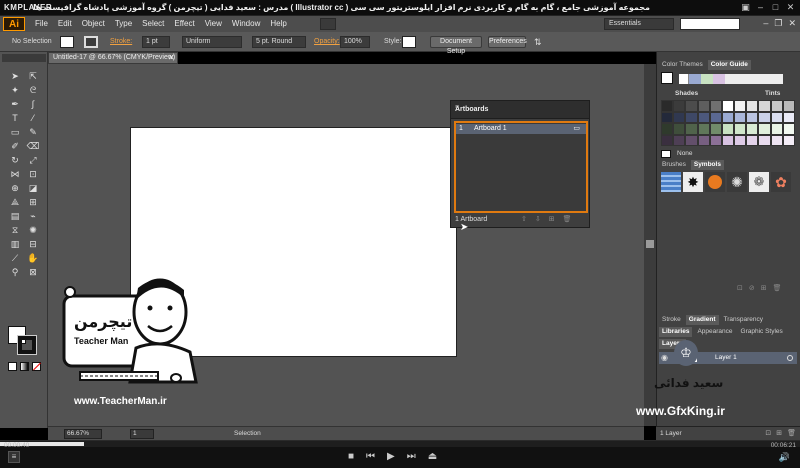 Image resolution: width=800 pixels, height=468 pixels. What do you see at coordinates (409, 42) in the screenshot?
I see `graphic-style-picker` at bounding box center [409, 42].